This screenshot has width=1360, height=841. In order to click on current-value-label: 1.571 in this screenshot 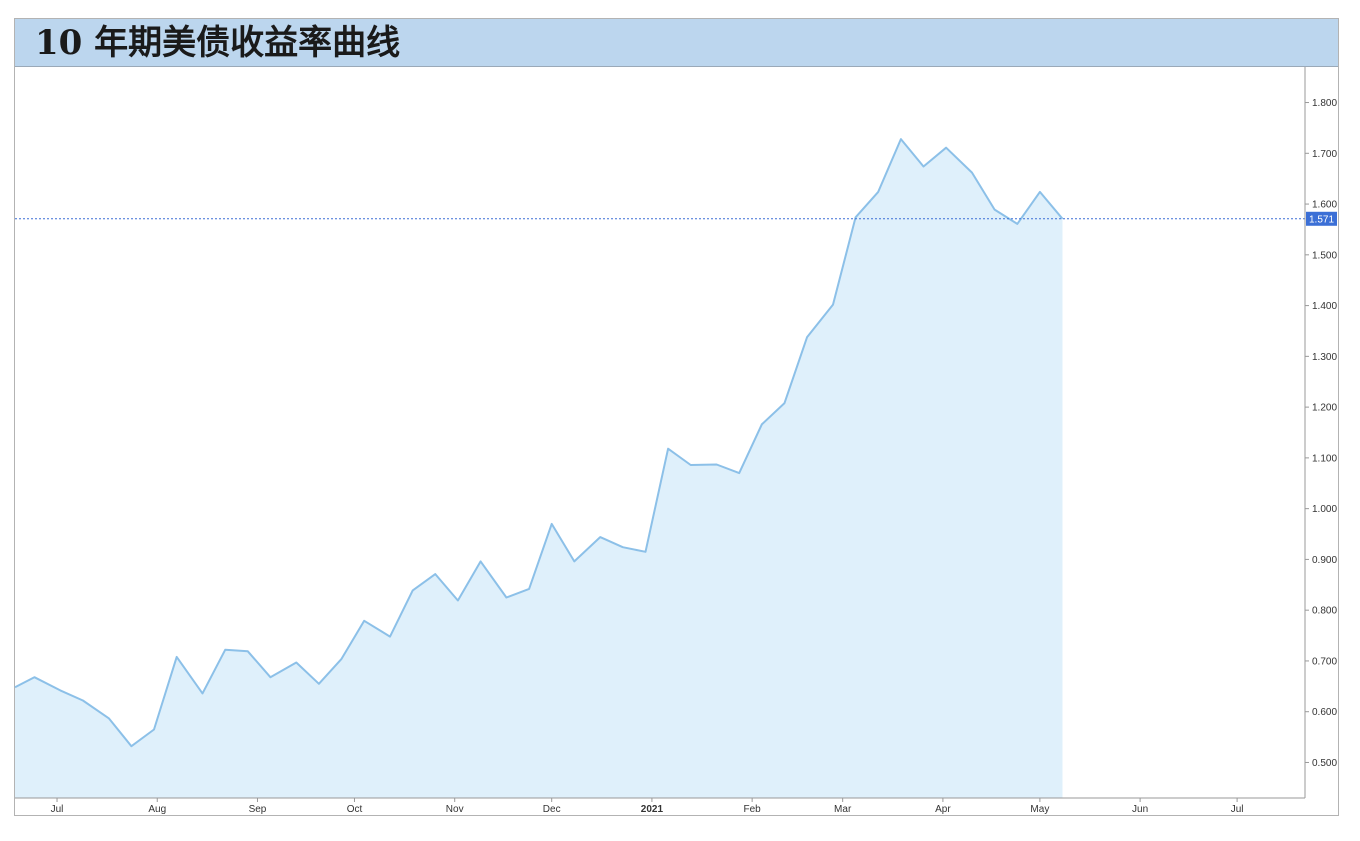, I will do `click(1321, 219)`.